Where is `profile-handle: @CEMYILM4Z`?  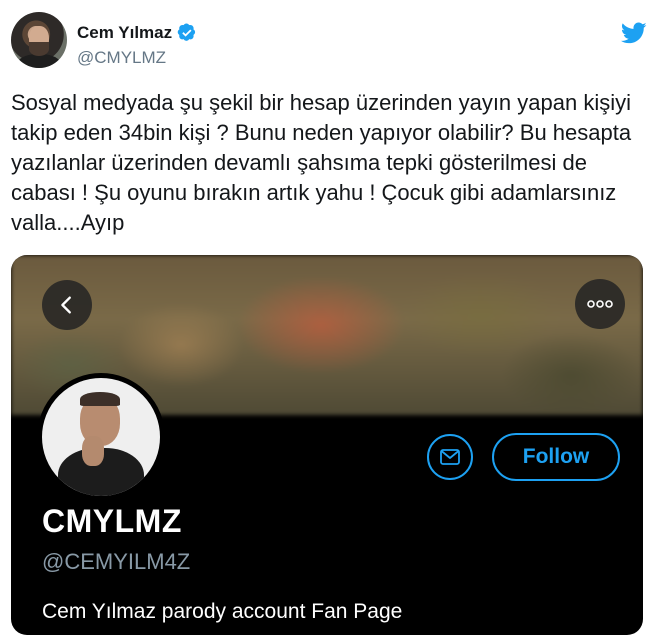
profile-handle: @CEMYILM4Z is located at coordinates (116, 561).